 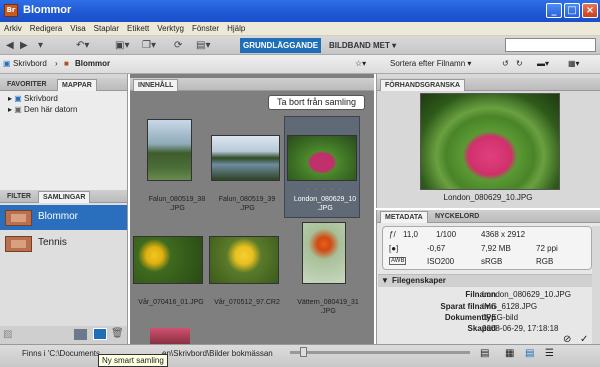 I want to click on refine-icon: ❐▾, so click(x=149, y=45).